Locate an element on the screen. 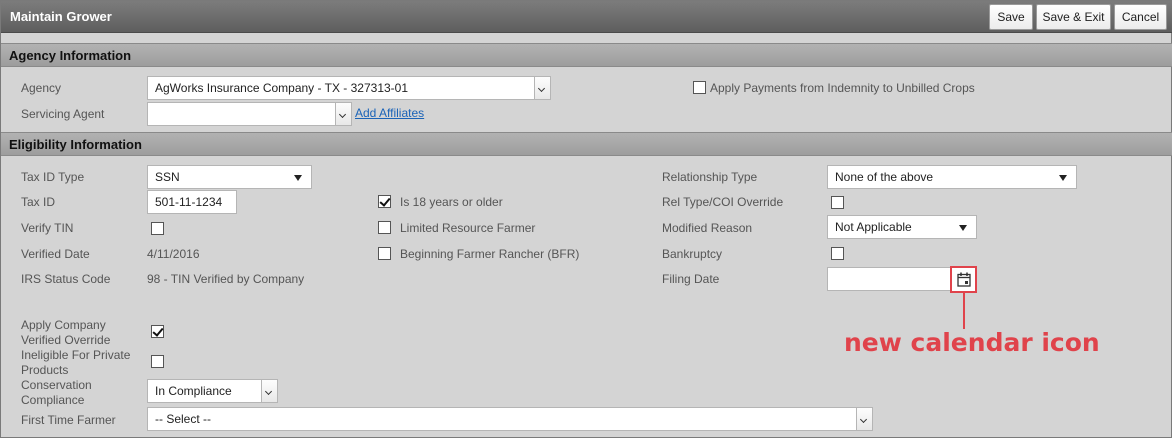  section-title: Agency Information is located at coordinates (70, 55).